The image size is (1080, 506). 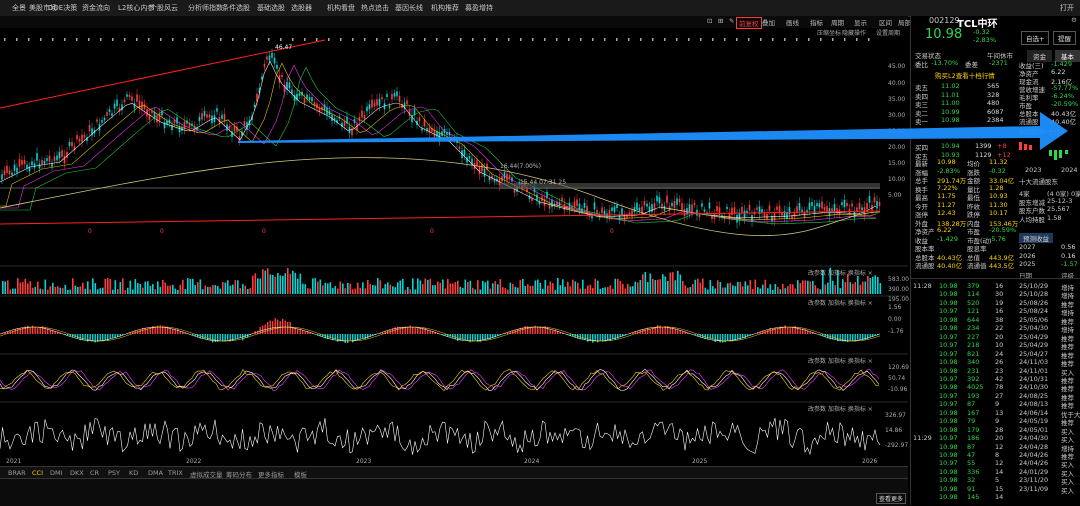 What do you see at coordinates (768, 22) in the screenshot?
I see `toolbar-item-1: 叠加` at bounding box center [768, 22].